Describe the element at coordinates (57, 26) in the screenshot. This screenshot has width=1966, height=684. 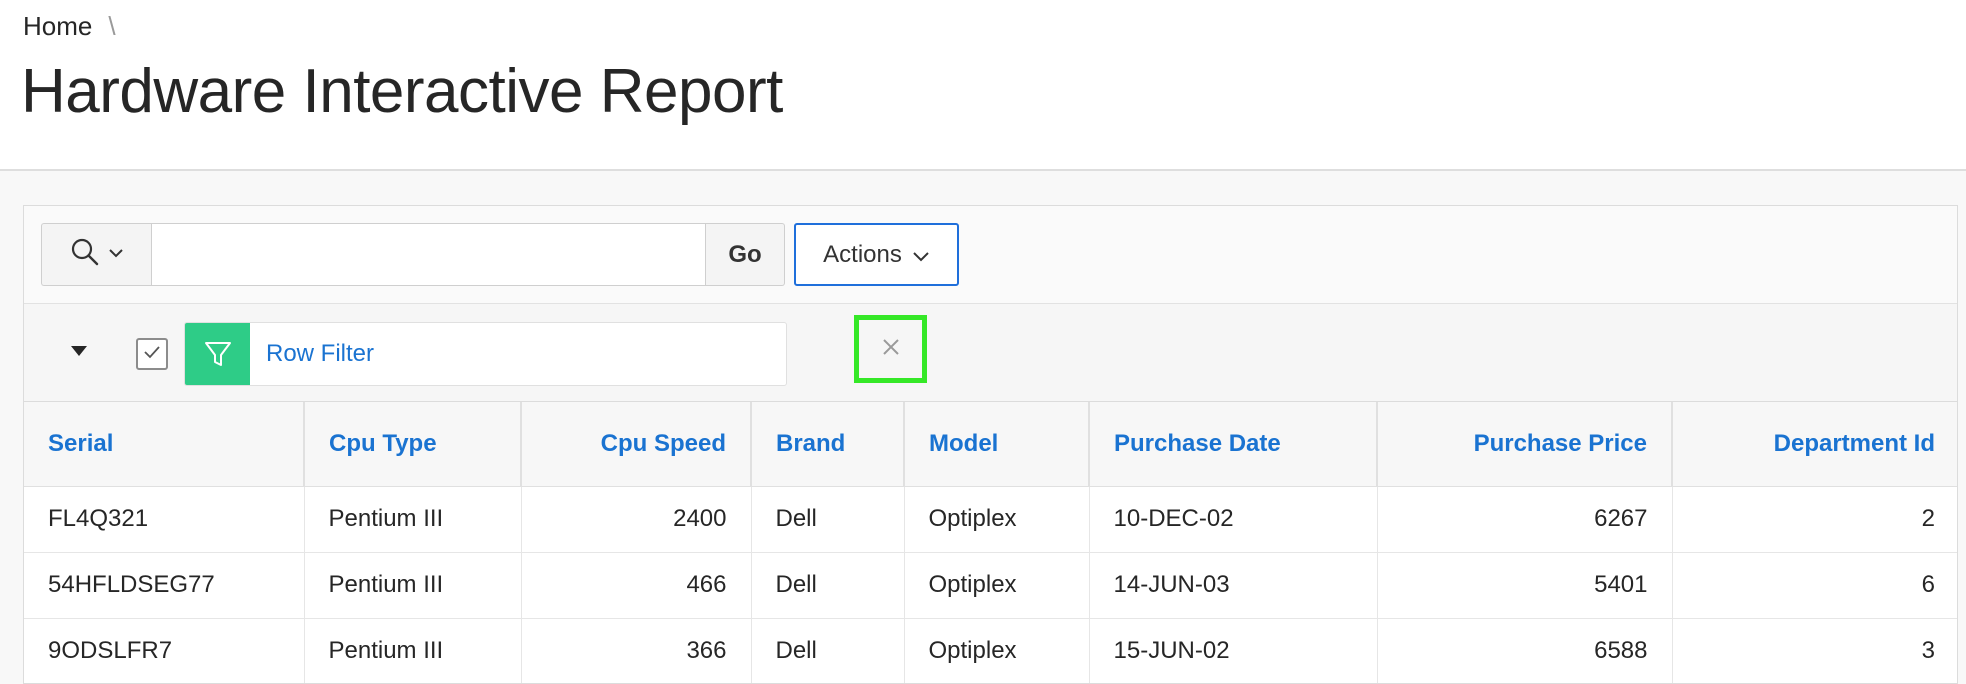
I see `breadcrumb-home-link: Home` at that location.